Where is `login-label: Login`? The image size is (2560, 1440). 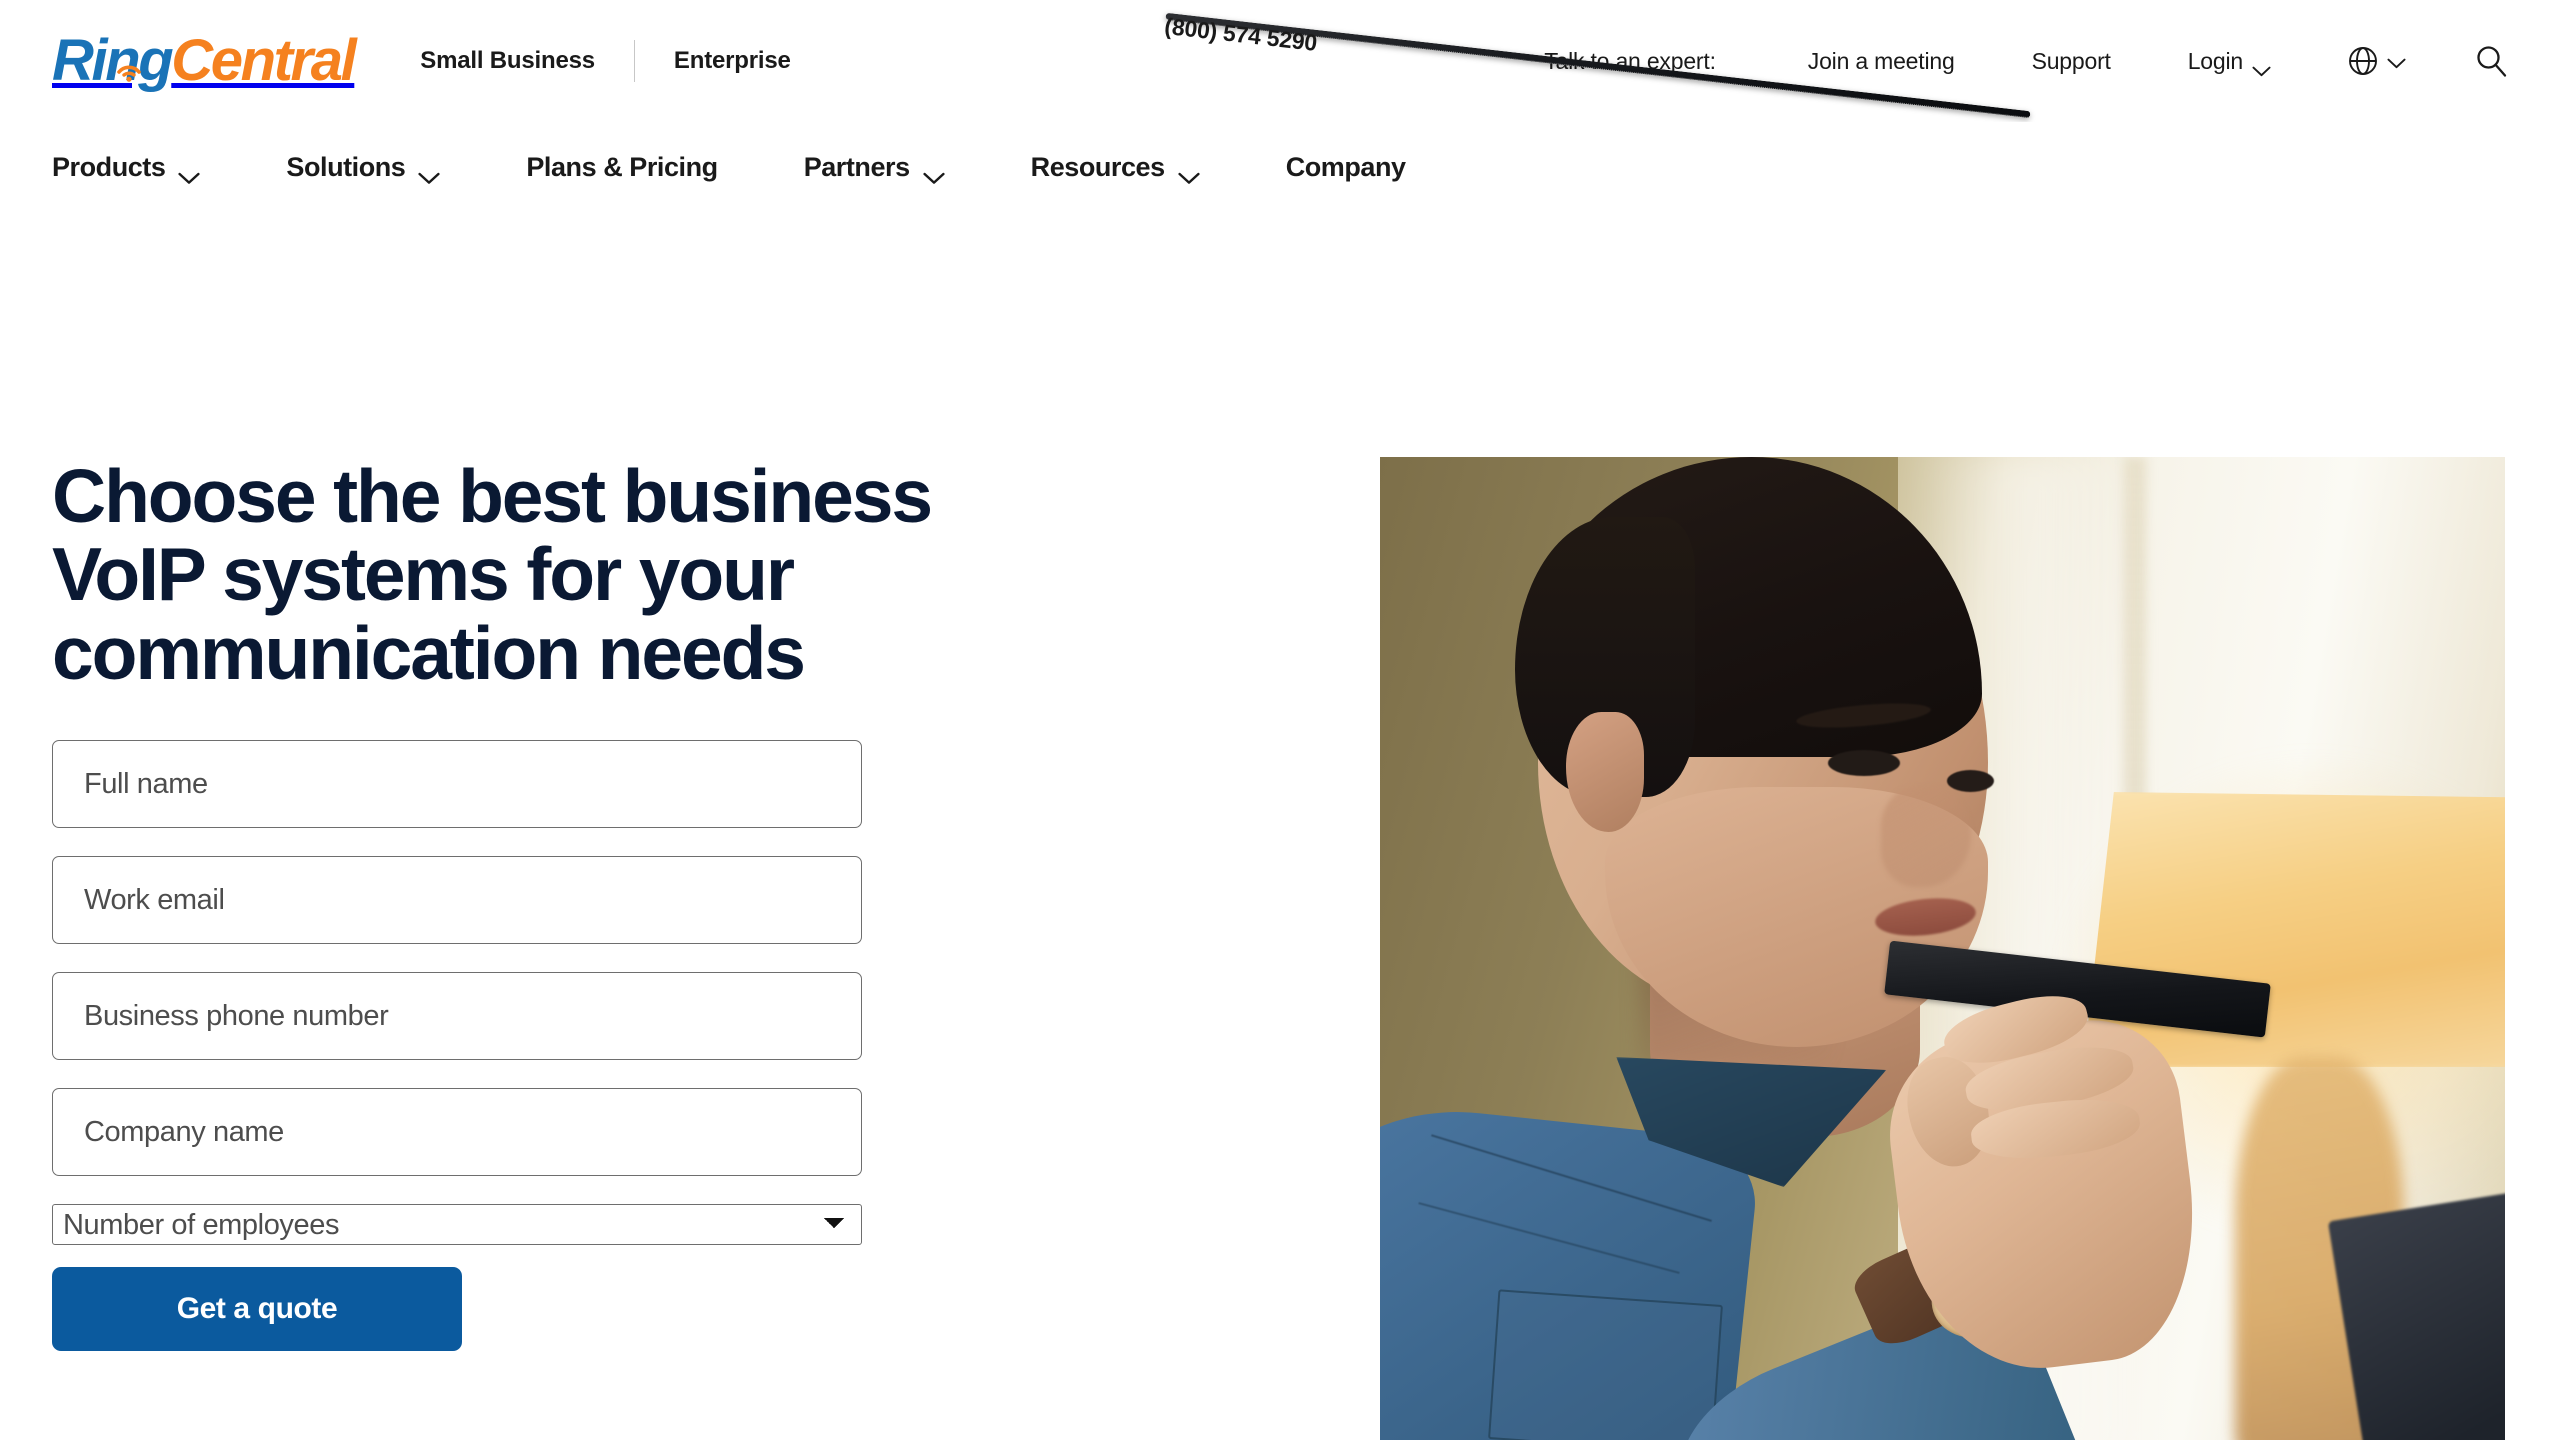
login-label: Login is located at coordinates (2215, 60).